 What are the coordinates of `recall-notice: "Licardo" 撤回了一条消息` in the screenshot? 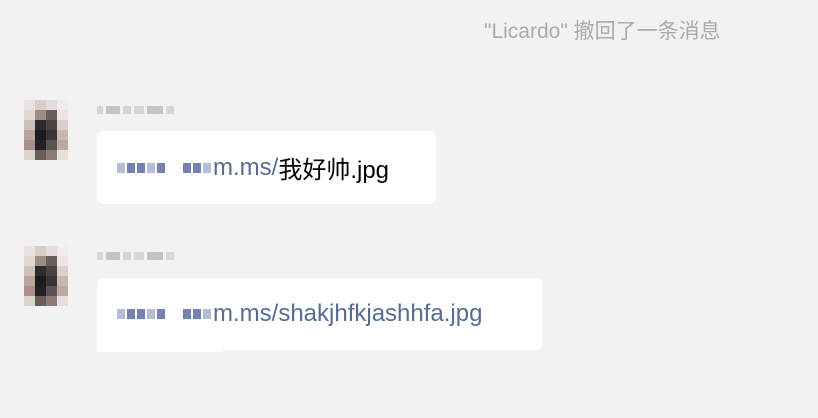 It's located at (602, 31).